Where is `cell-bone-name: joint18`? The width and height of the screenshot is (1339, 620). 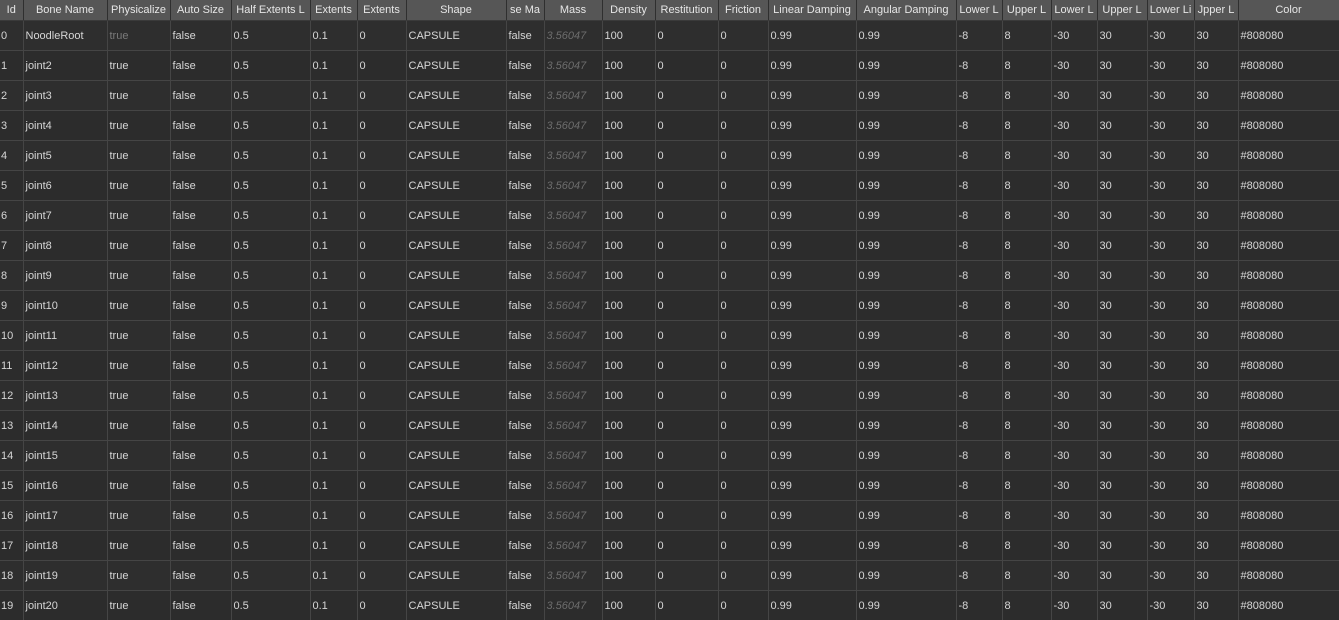
cell-bone-name: joint18 is located at coordinates (65, 545).